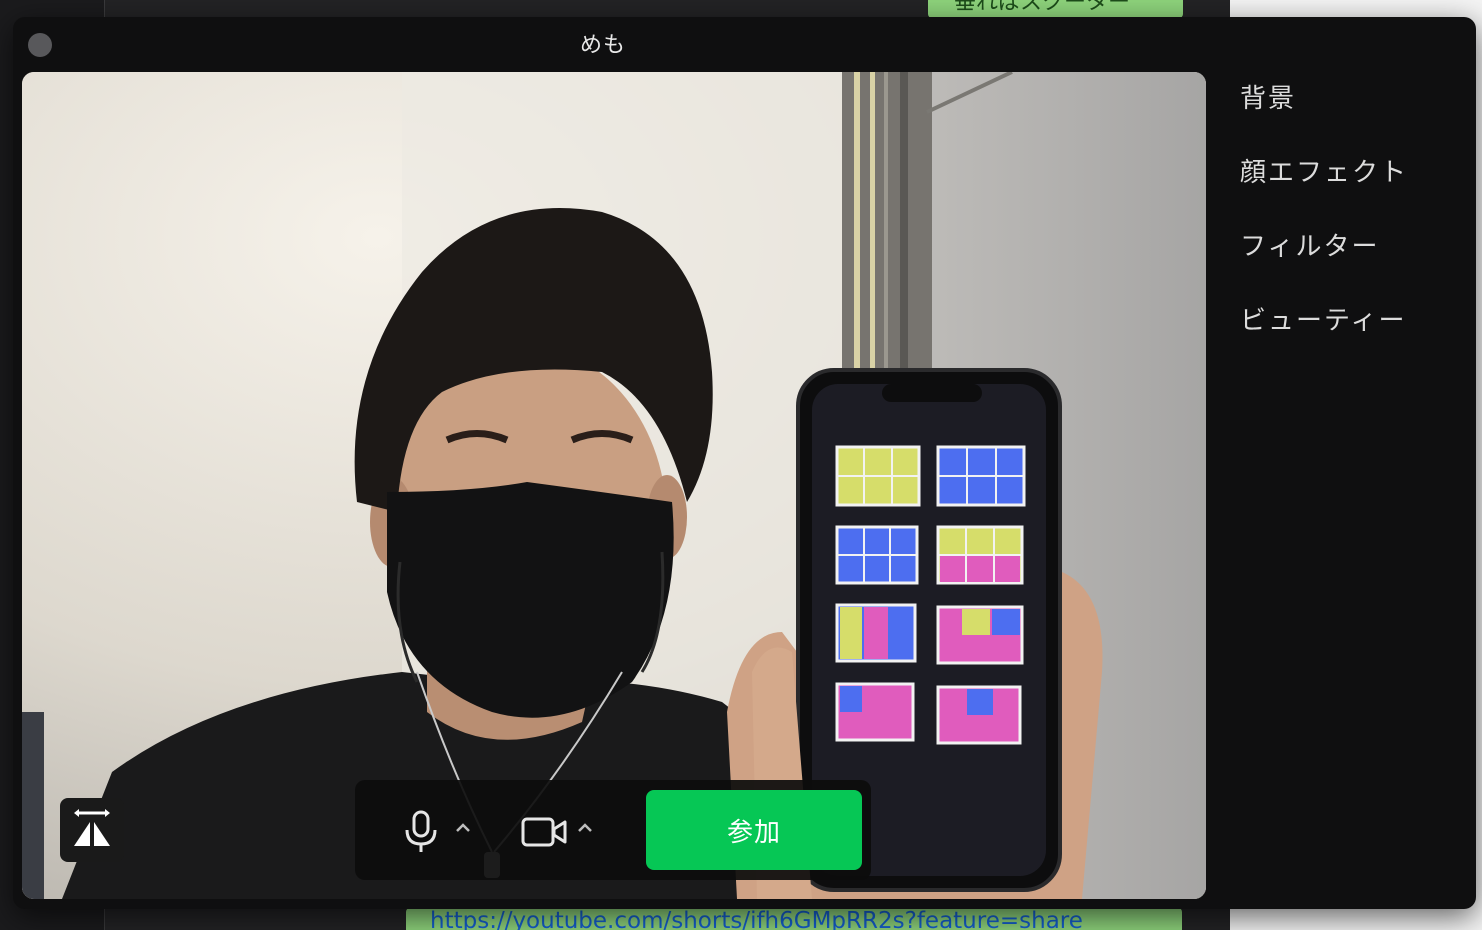  Describe the element at coordinates (1350, 338) in the screenshot. I see `menu-item-beauty: ビューティー` at that location.